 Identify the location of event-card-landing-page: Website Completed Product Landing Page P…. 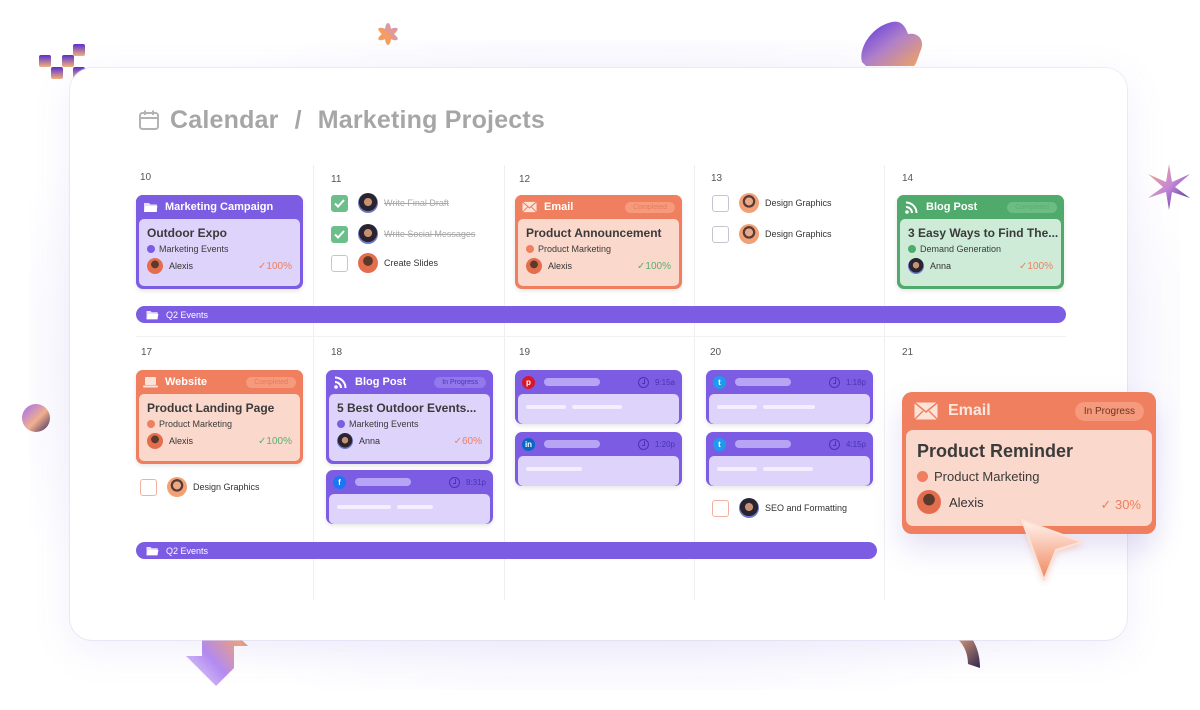
(219, 417).